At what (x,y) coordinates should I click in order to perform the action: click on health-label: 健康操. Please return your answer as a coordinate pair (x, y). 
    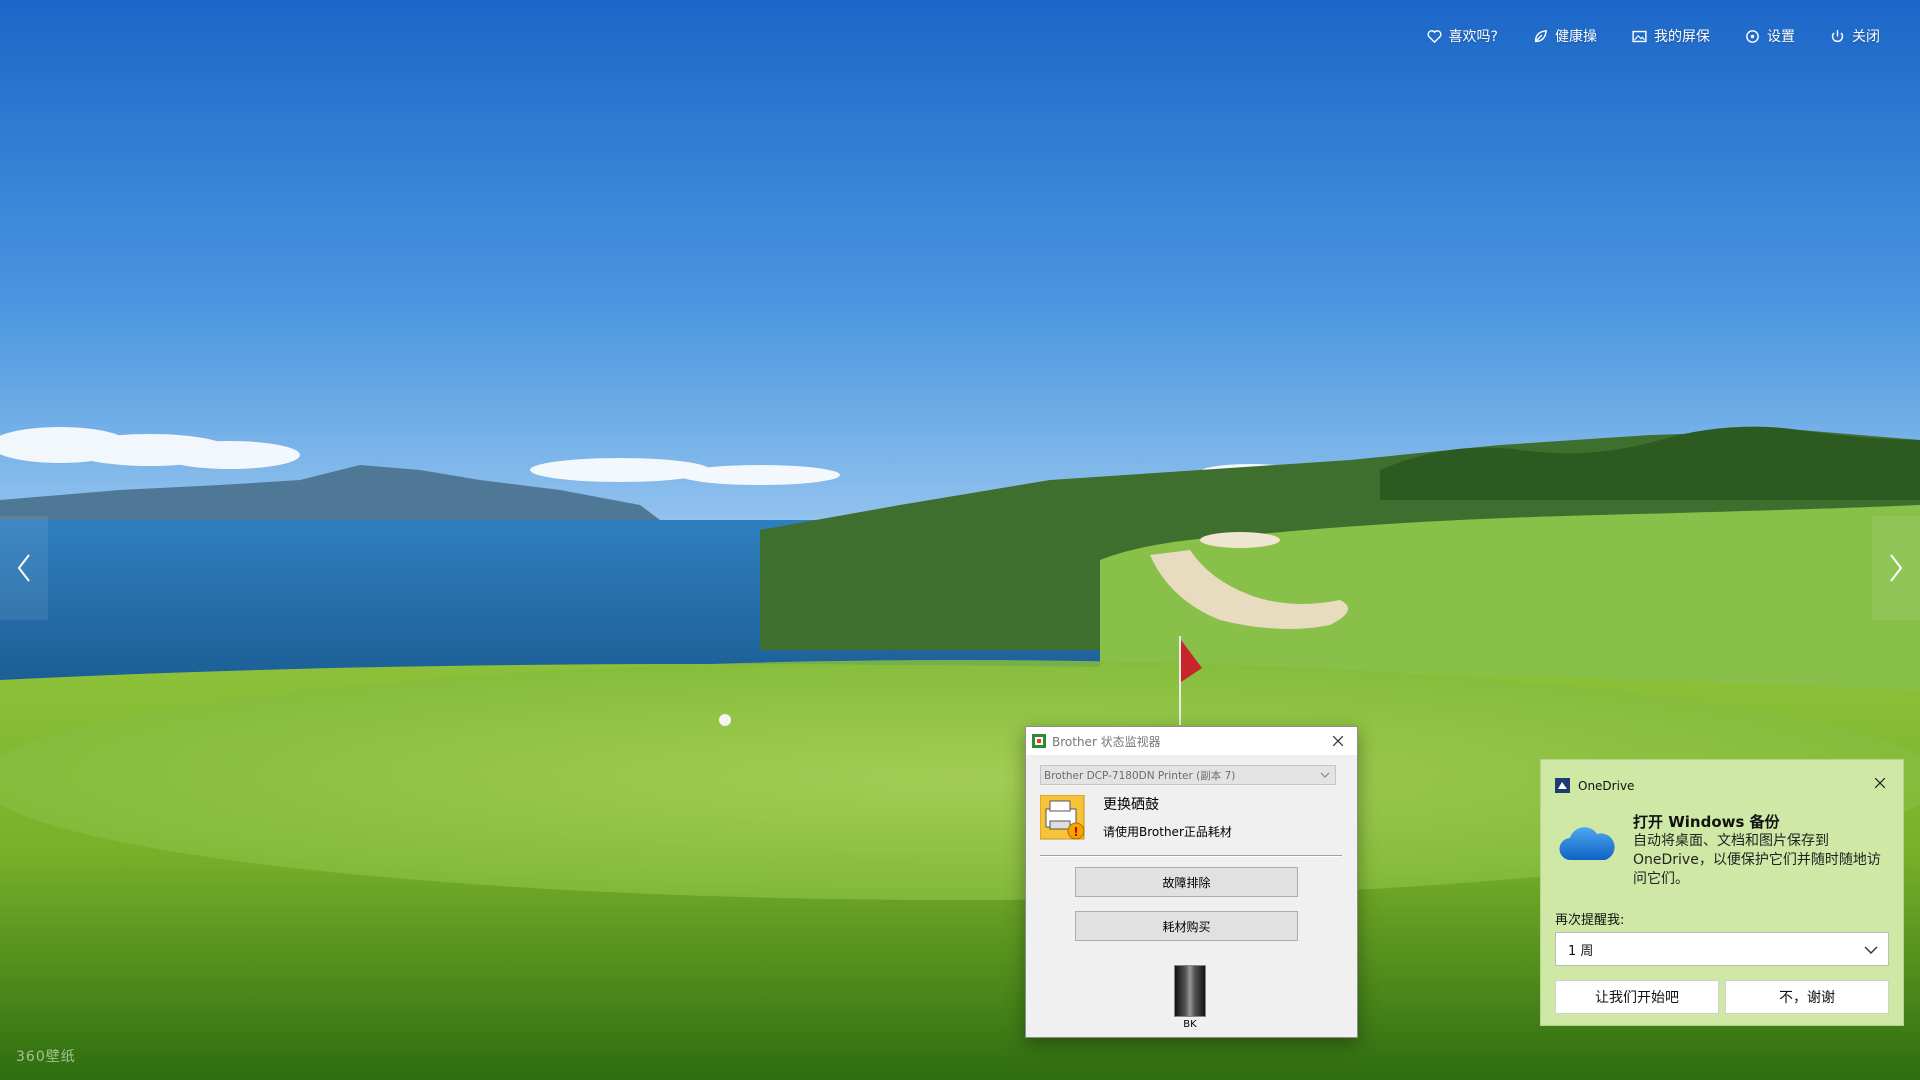
    Looking at the image, I should click on (1576, 37).